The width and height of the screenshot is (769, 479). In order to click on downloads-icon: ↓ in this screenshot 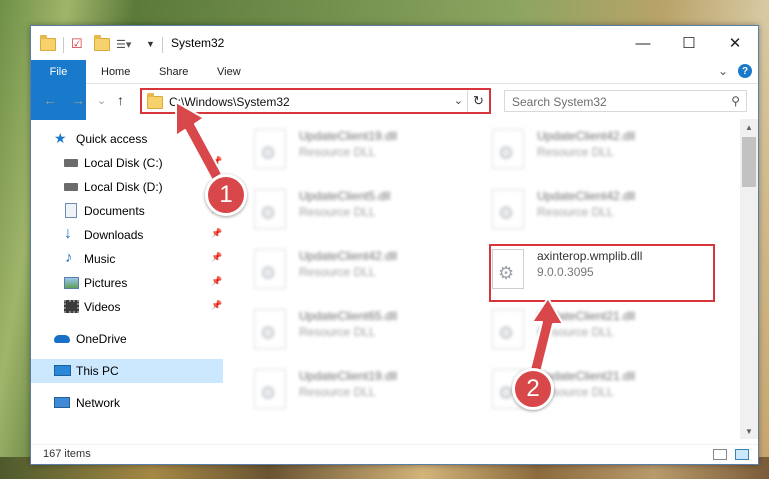, I will do `click(68, 233)`.